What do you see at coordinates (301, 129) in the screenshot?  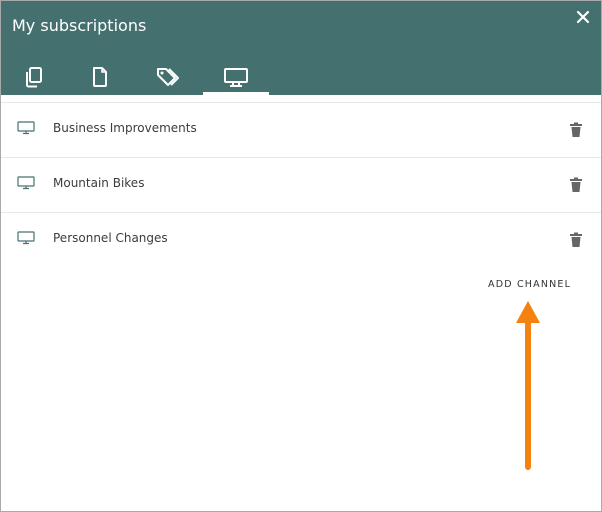 I see `list-item: Business Improvements` at bounding box center [301, 129].